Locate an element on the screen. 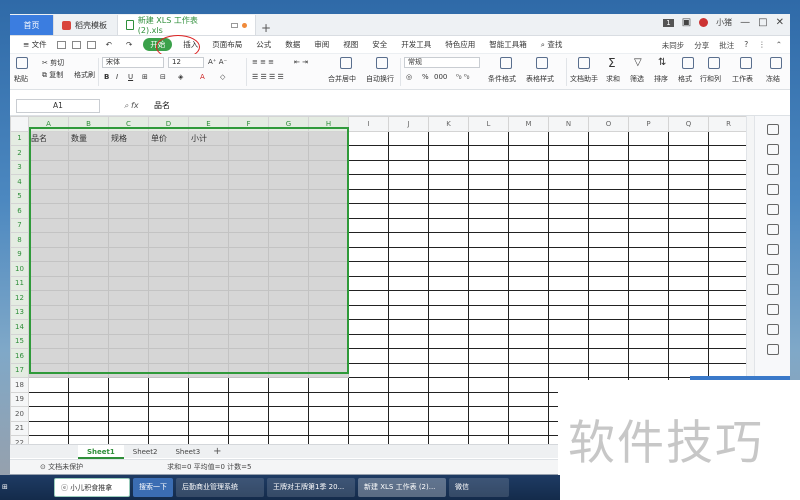  cell: 数量 is located at coordinates (88, 138).